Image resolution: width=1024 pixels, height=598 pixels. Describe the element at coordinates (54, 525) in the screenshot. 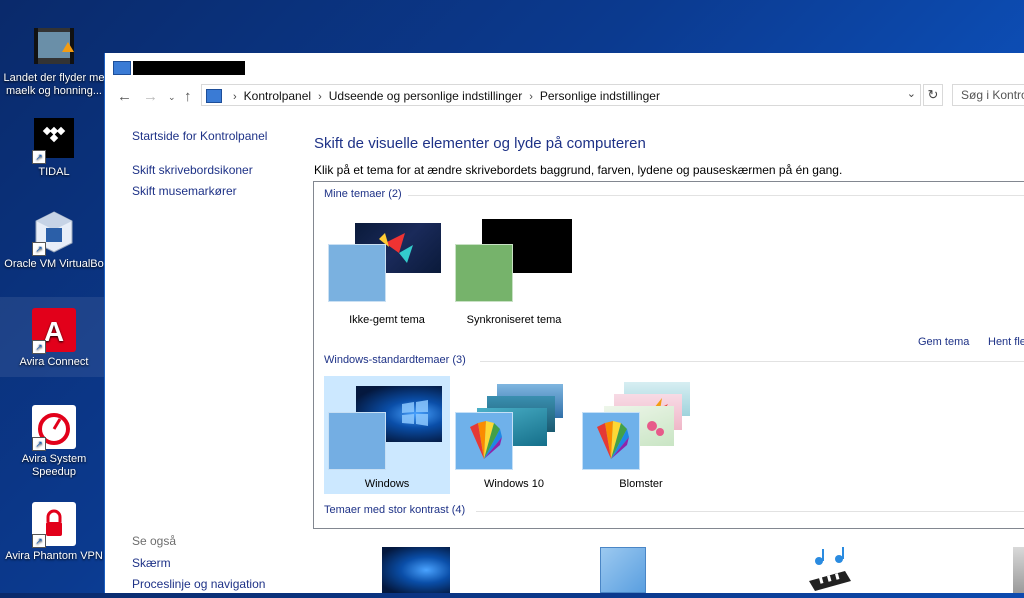

I see `avira-vpn-icon: ↗` at that location.